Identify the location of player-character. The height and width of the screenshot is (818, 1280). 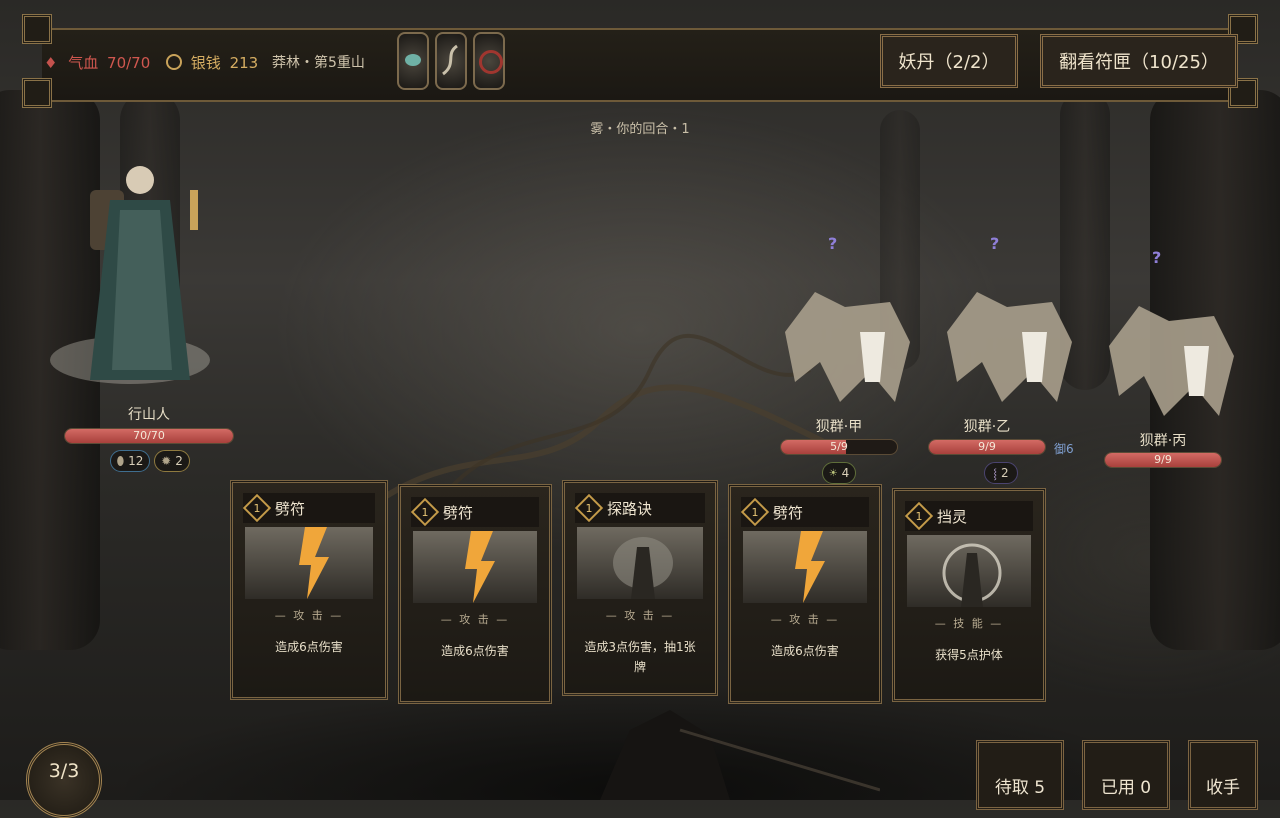
(130, 270).